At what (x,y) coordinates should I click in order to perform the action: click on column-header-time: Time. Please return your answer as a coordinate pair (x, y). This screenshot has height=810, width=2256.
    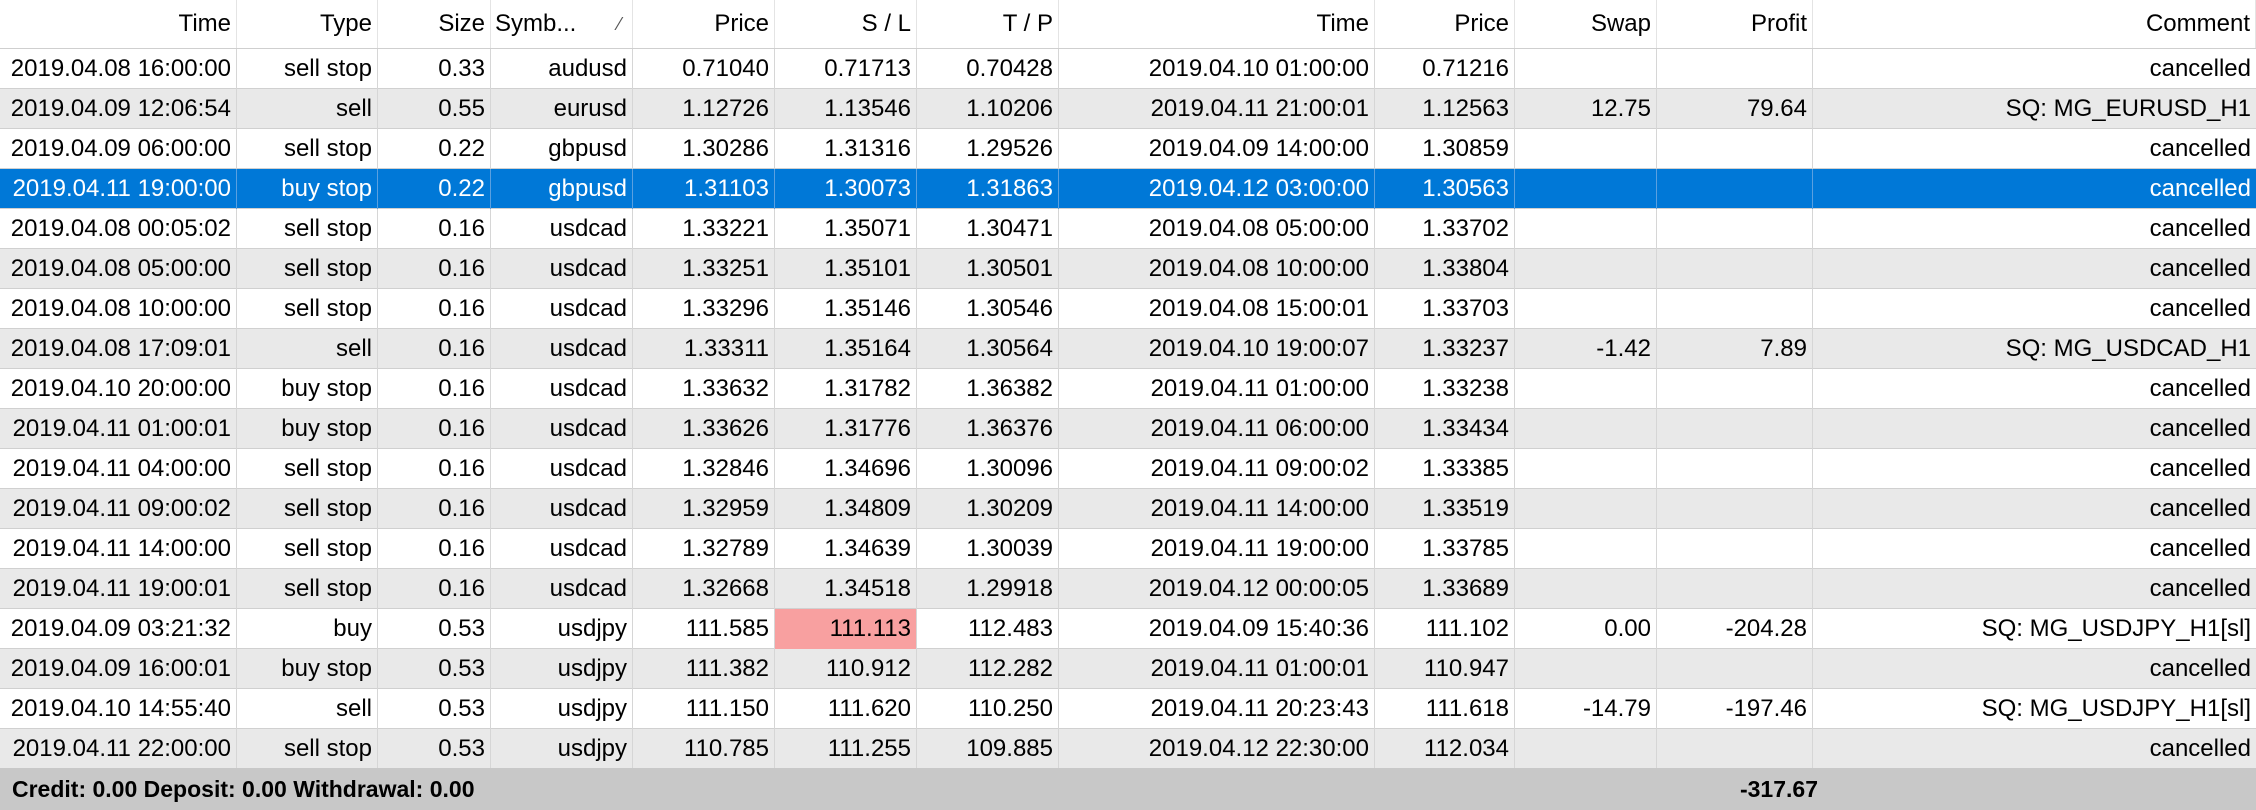
    Looking at the image, I should click on (118, 24).